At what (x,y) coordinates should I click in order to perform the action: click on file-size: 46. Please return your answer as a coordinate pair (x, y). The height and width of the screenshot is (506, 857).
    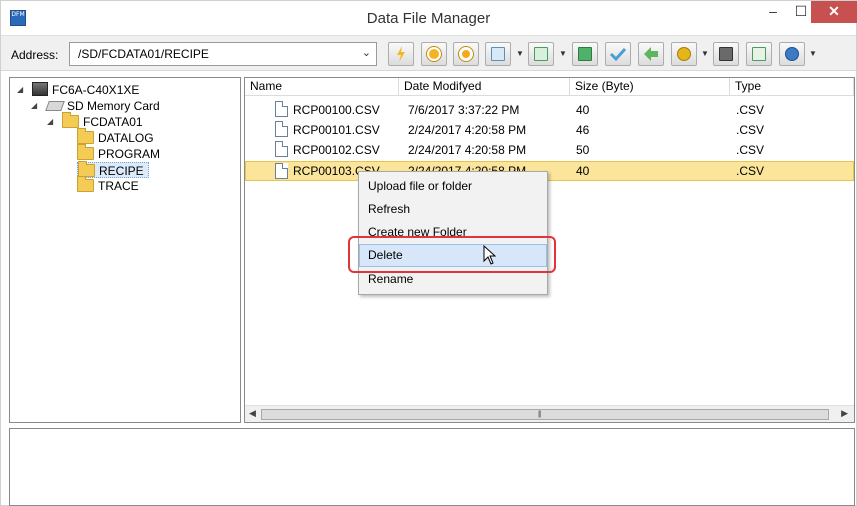
    Looking at the image, I should click on (583, 130).